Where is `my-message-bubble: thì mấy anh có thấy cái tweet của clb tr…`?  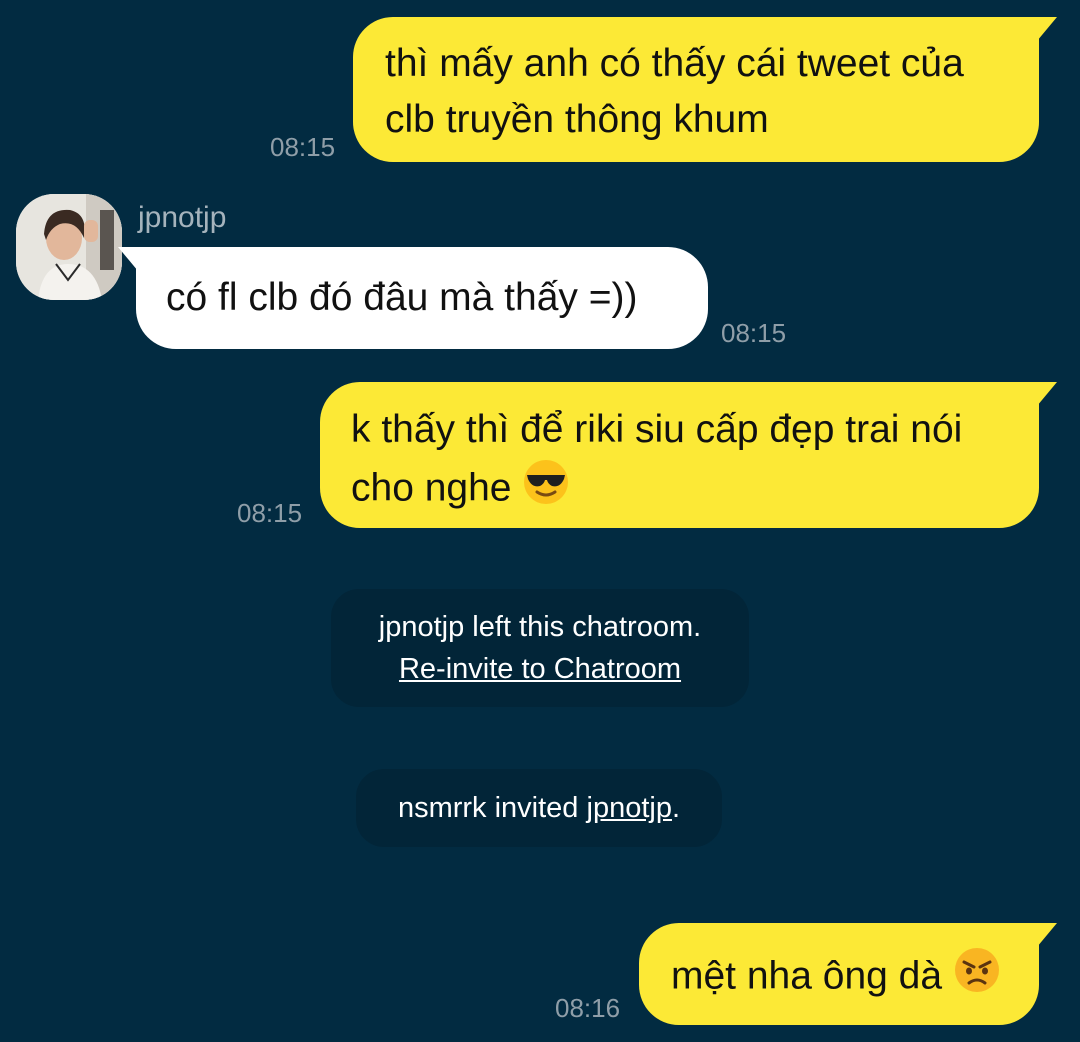 my-message-bubble: thì mấy anh có thấy cái tweet của clb tr… is located at coordinates (705, 89).